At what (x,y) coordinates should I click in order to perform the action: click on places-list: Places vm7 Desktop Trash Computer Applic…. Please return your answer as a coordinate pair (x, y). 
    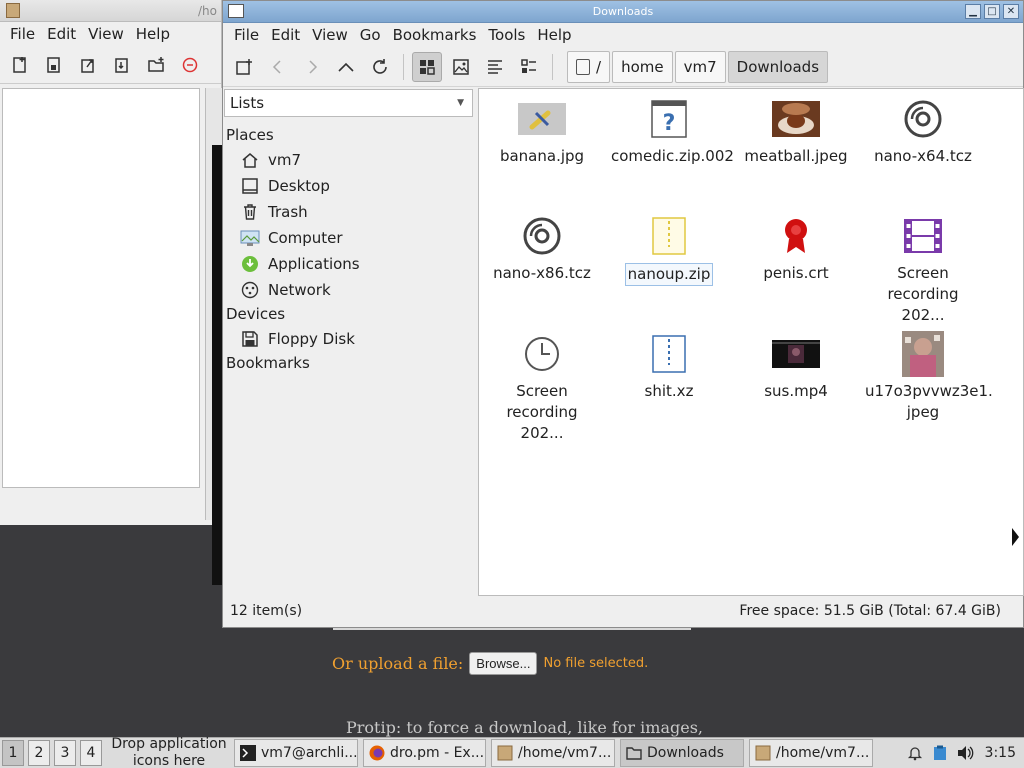
    Looking at the image, I should click on (350, 249).